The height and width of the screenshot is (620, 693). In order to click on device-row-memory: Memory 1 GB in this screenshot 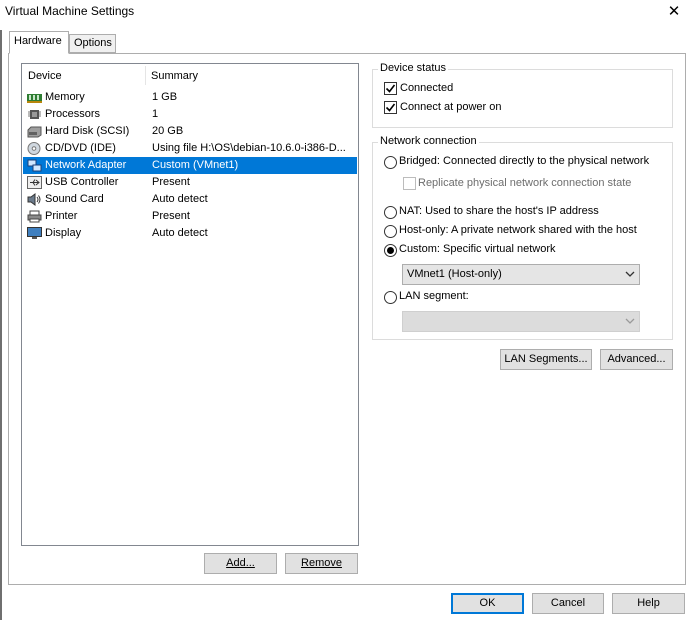, I will do `click(190, 97)`.